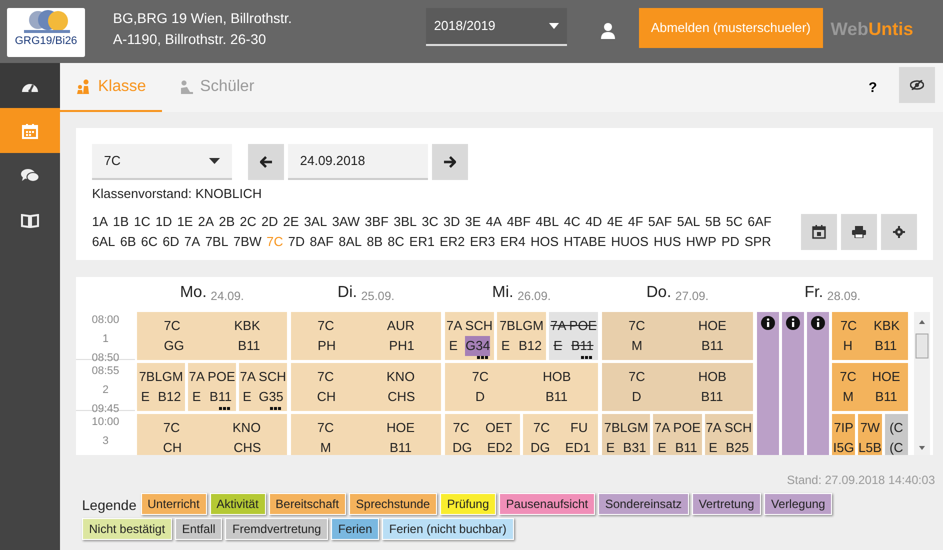 The image size is (943, 550). Describe the element at coordinates (452, 242) in the screenshot. I see `class-link: ER2` at that location.